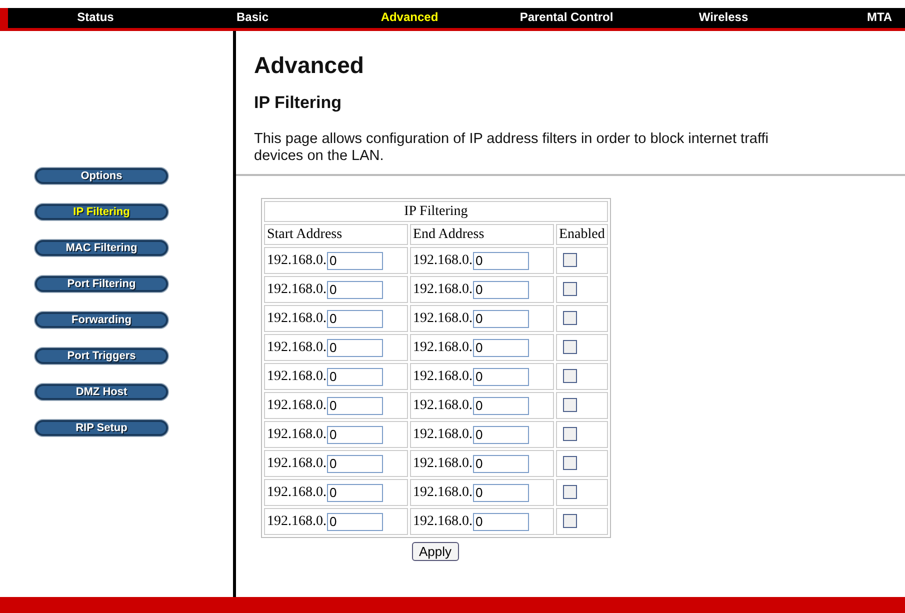  What do you see at coordinates (512, 148) in the screenshot?
I see `description: This page allows configuration of IP address filters in order to block internet traffi devices on the LAN.` at bounding box center [512, 148].